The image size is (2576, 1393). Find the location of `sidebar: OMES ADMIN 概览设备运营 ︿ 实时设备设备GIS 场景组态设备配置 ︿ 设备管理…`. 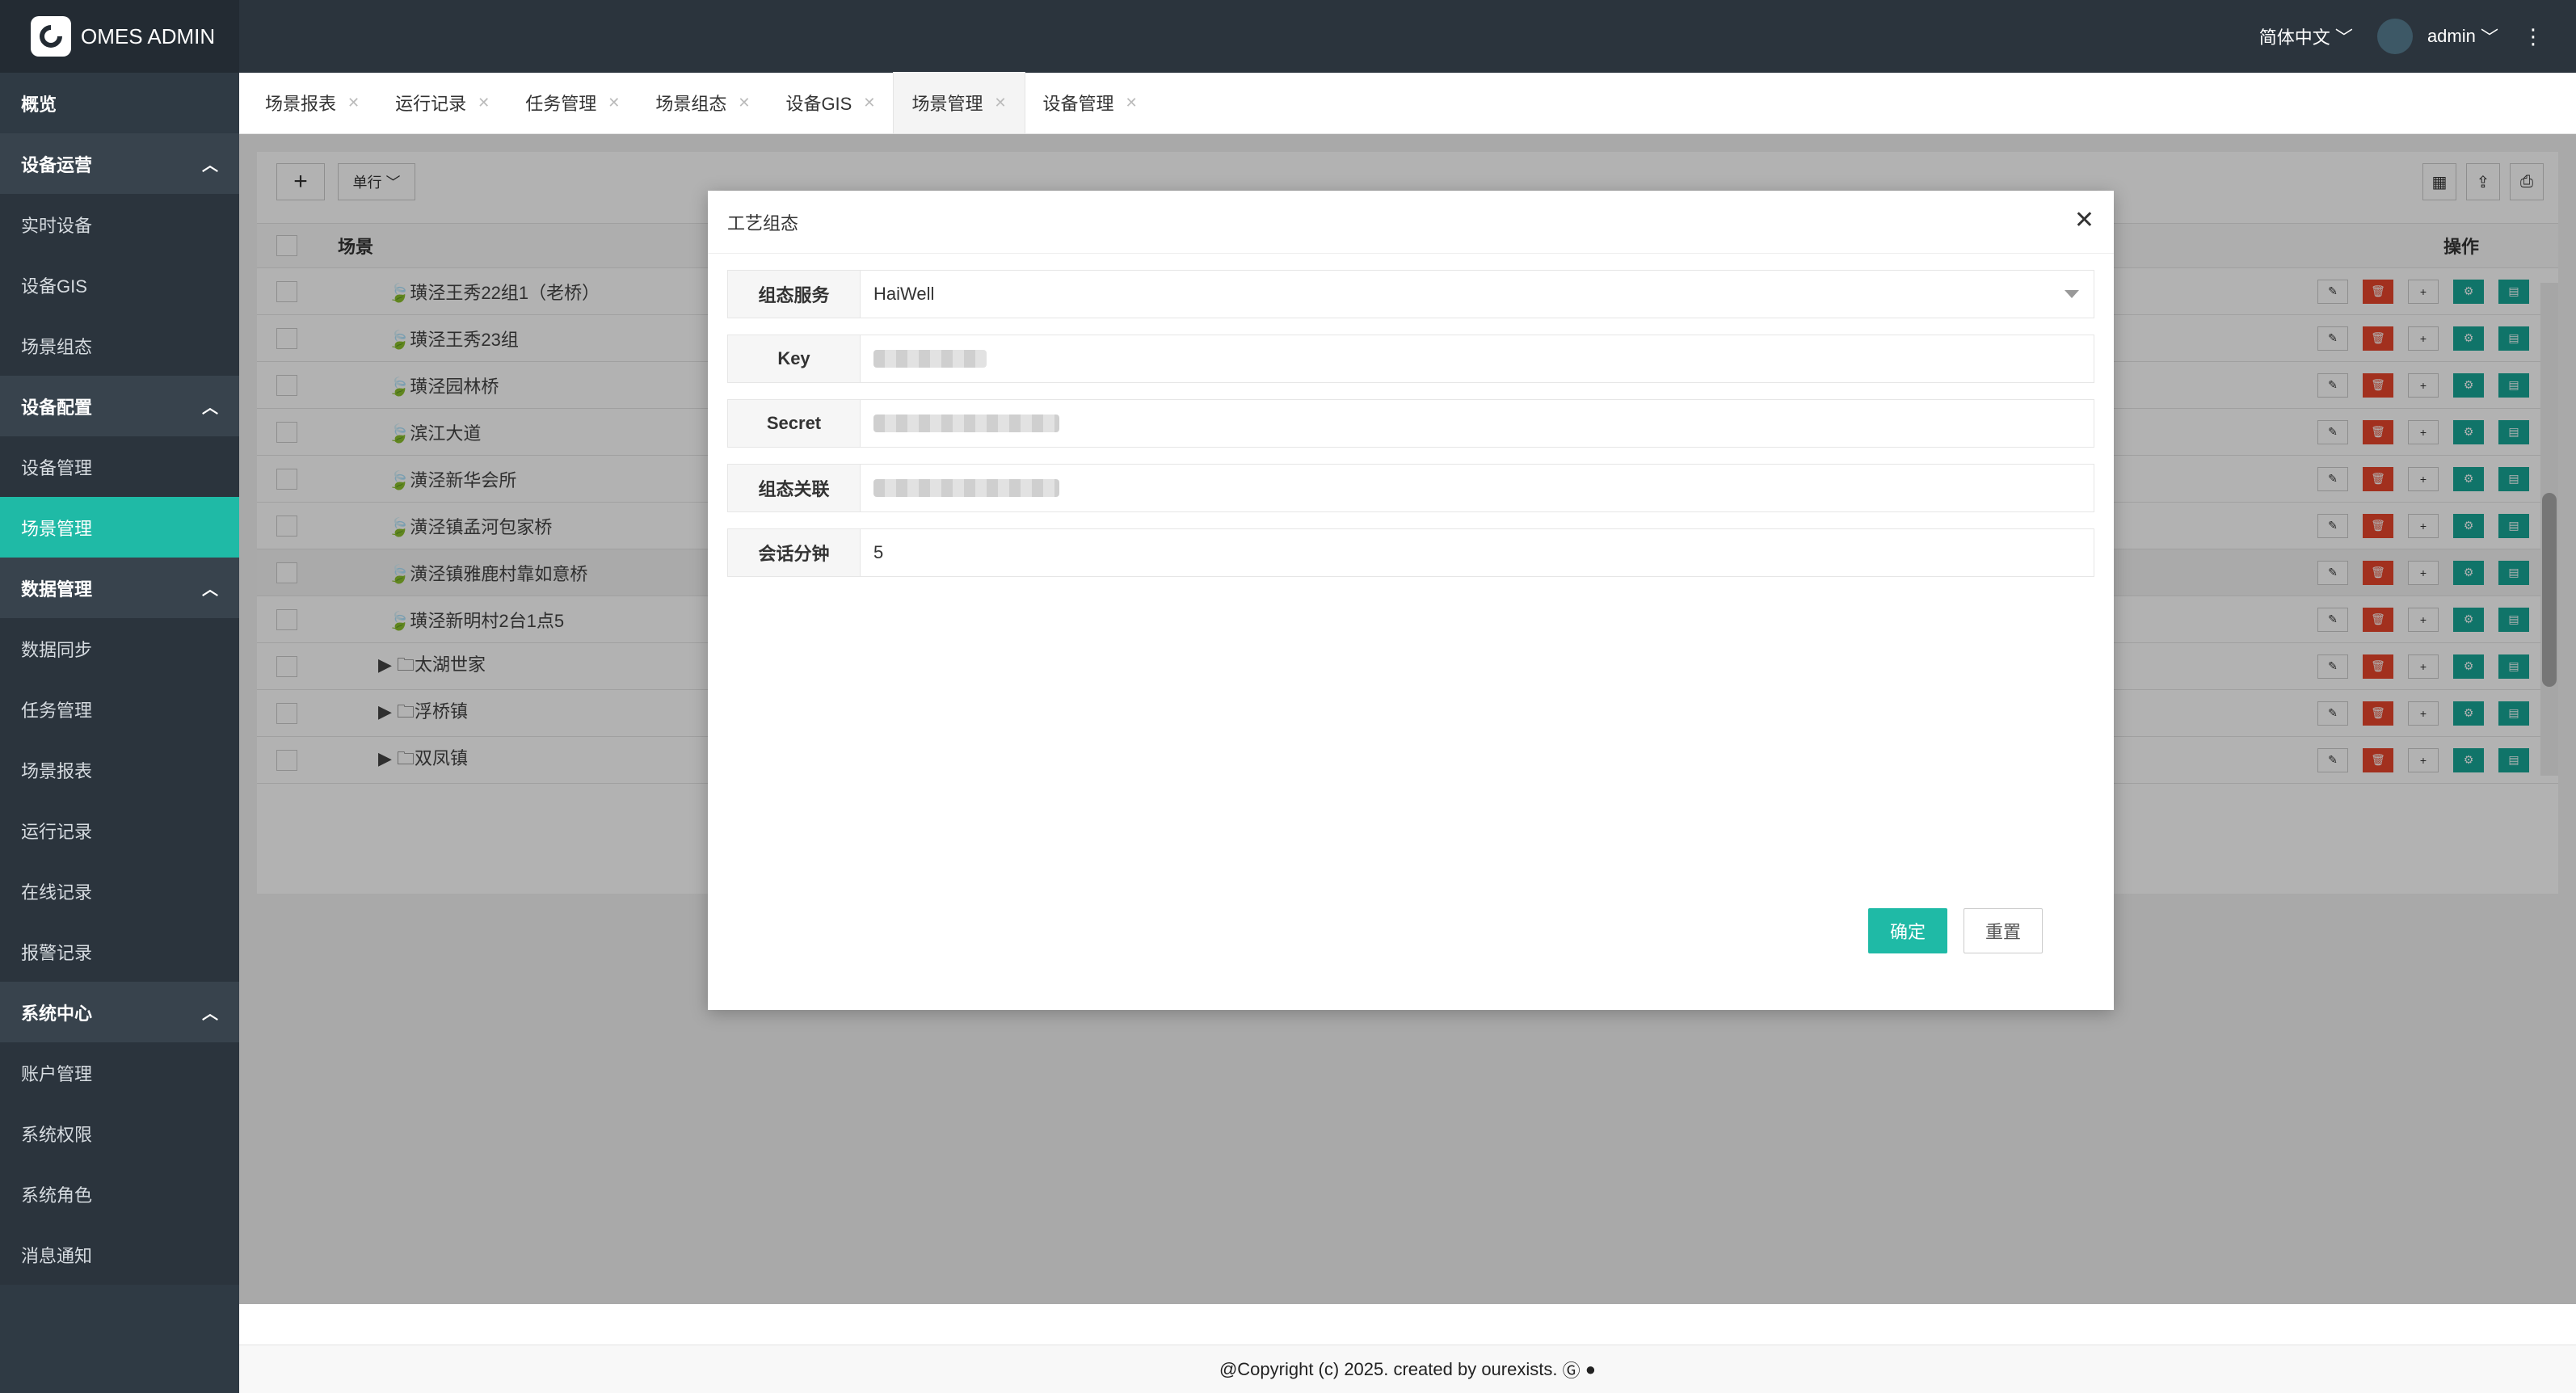

sidebar: OMES ADMIN 概览设备运营 ︿ 实时设备设备GIS 场景组态设备配置 ︿ 设备管理… is located at coordinates (119, 696).